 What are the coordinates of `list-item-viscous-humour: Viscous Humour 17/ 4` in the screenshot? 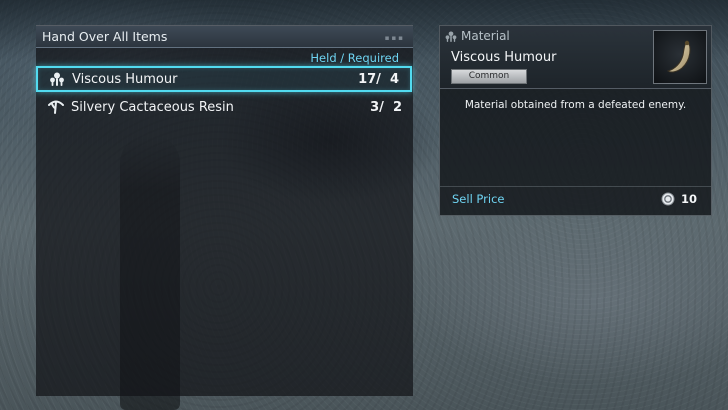 It's located at (224, 79).